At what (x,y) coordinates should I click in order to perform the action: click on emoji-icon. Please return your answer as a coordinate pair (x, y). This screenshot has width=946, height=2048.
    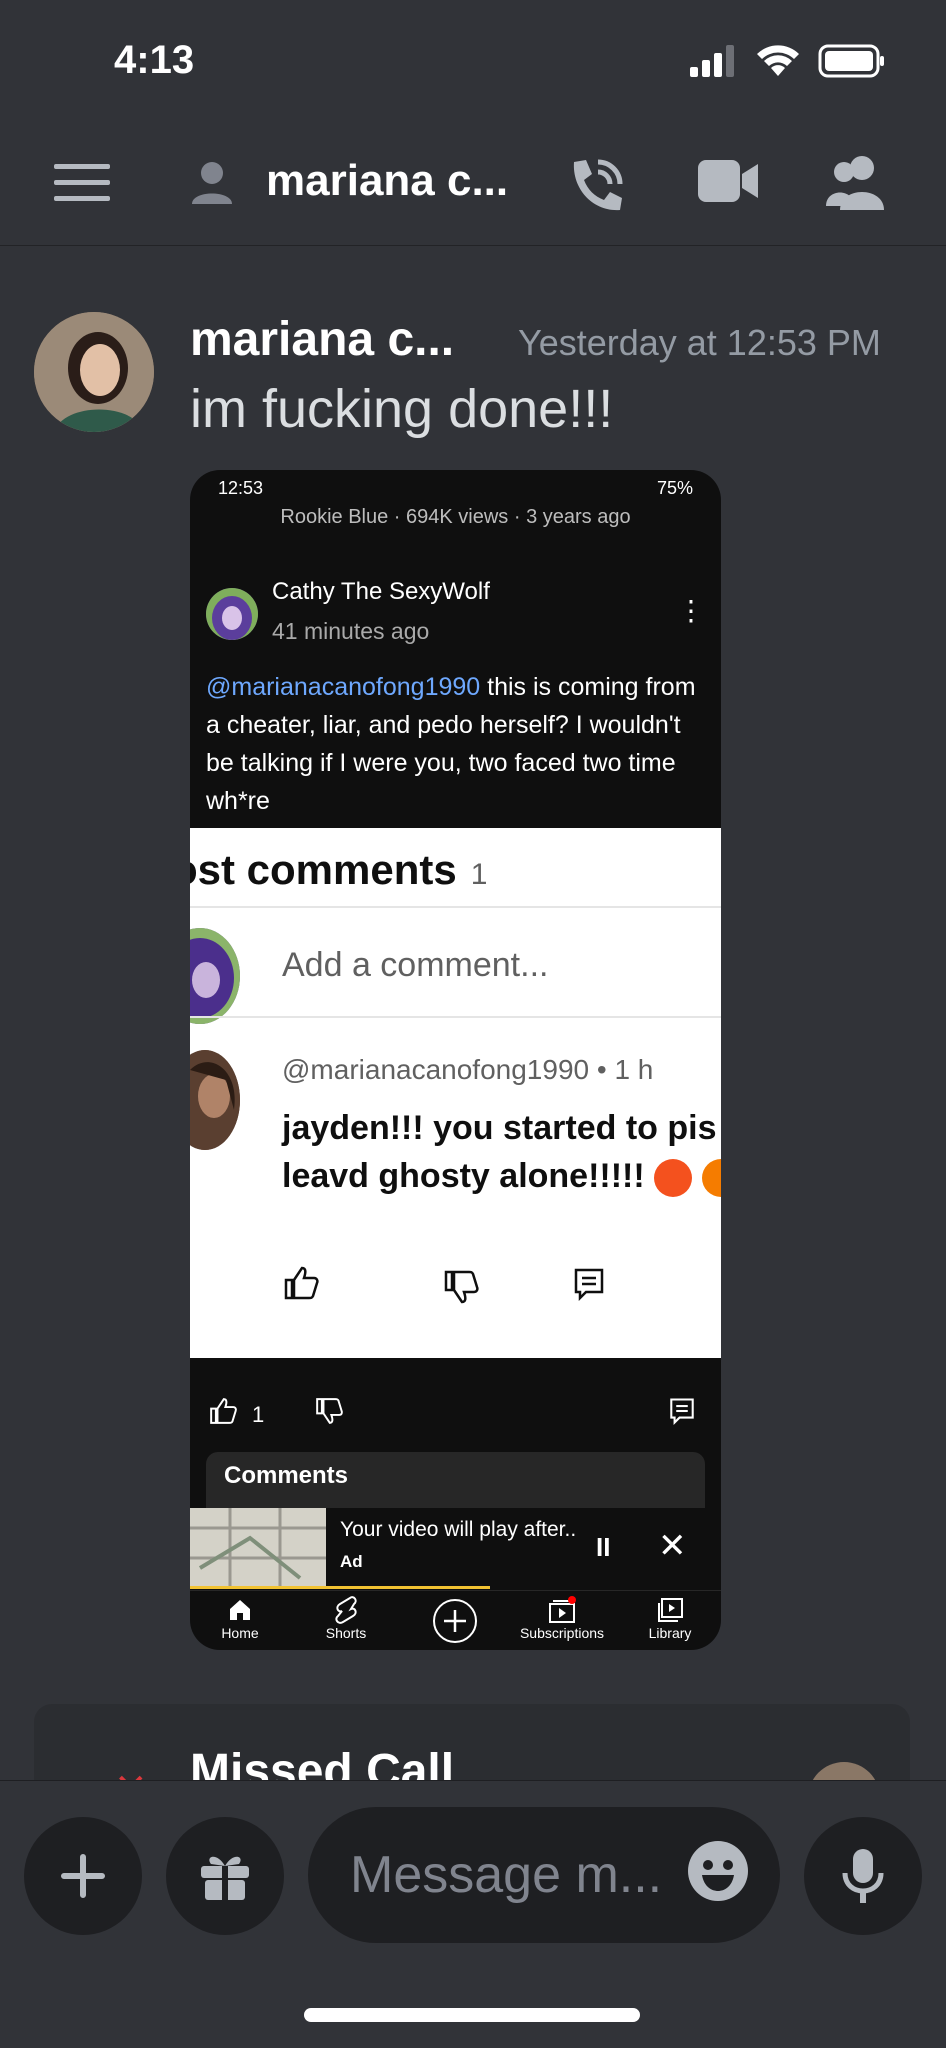
    Looking at the image, I should click on (718, 1871).